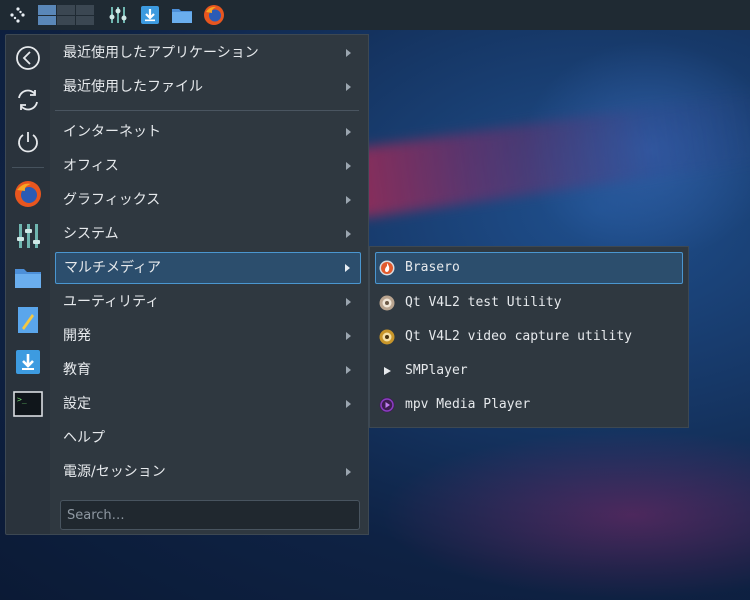 The height and width of the screenshot is (600, 750). Describe the element at coordinates (208, 132) in the screenshot. I see `menu-item-internet: インターネット` at that location.